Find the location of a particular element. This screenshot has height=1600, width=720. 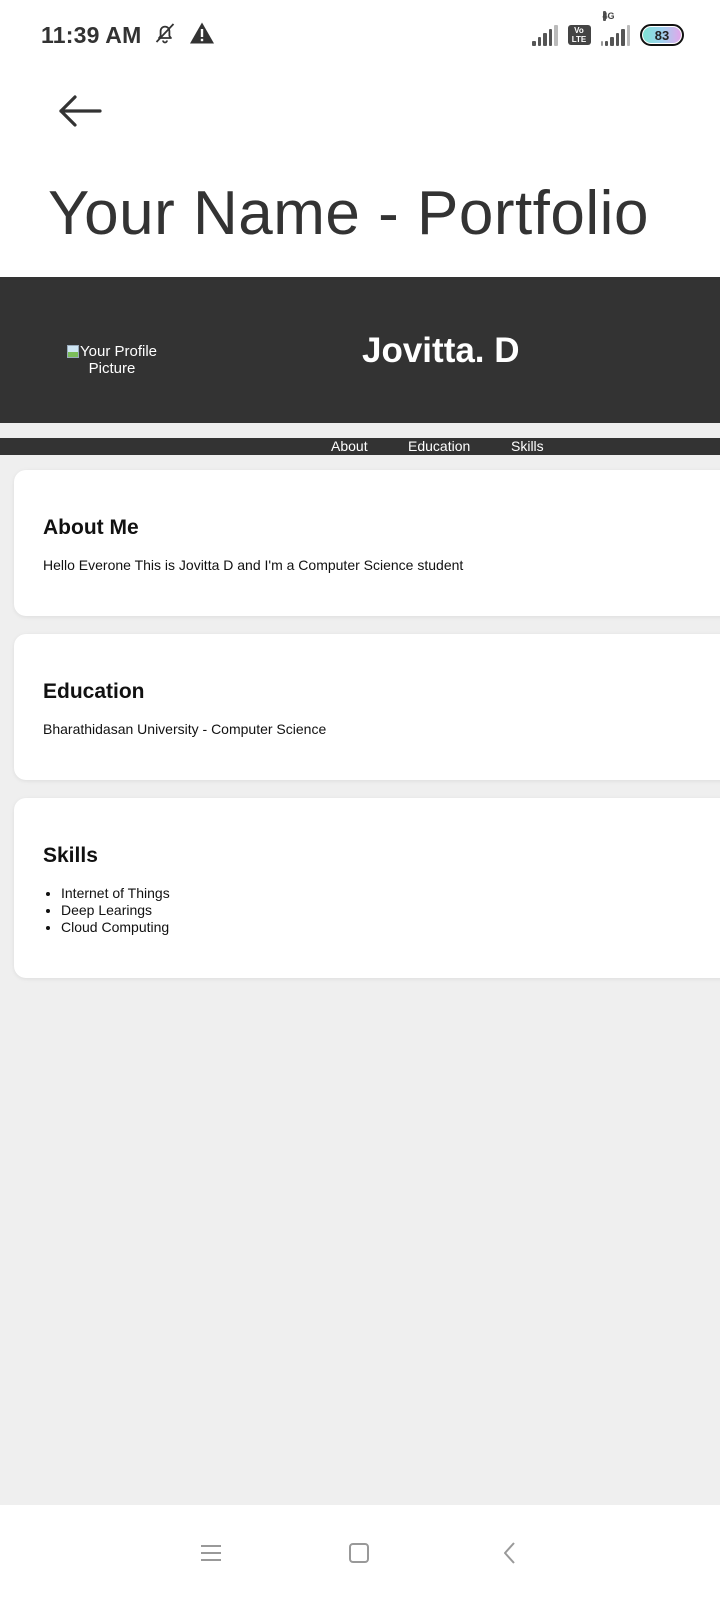

recents-button is located at coordinates (211, 1555).